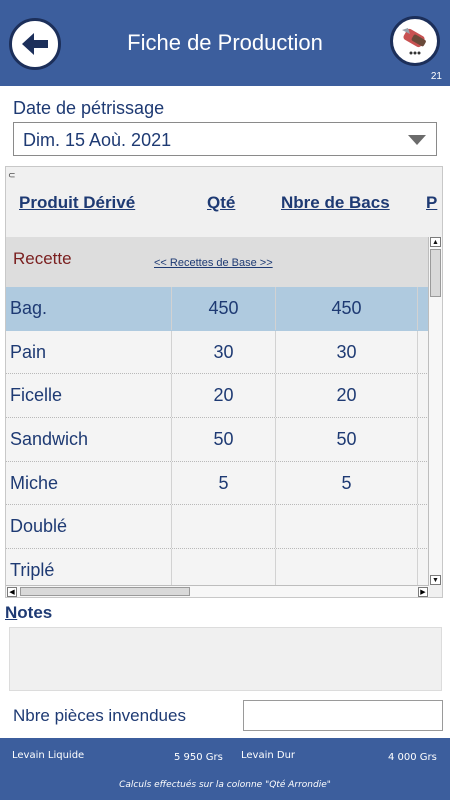  What do you see at coordinates (346, 396) in the screenshot?
I see `row-bacs: 20` at bounding box center [346, 396].